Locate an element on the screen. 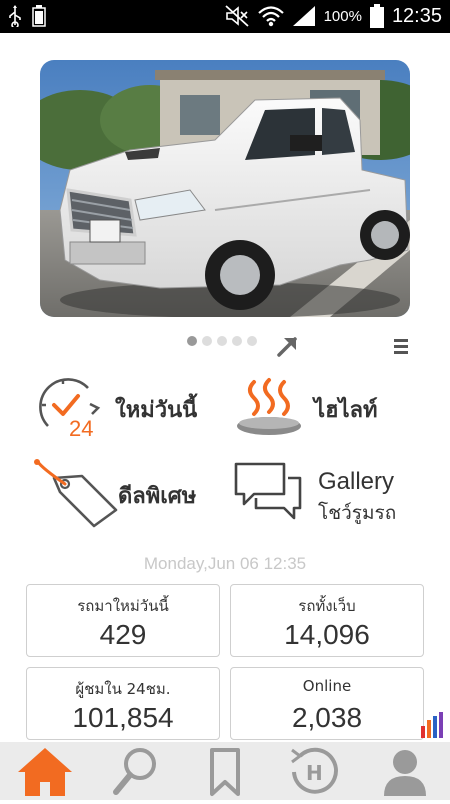 This screenshot has width=450, height=804. battery-icon is located at coordinates (376, 16).